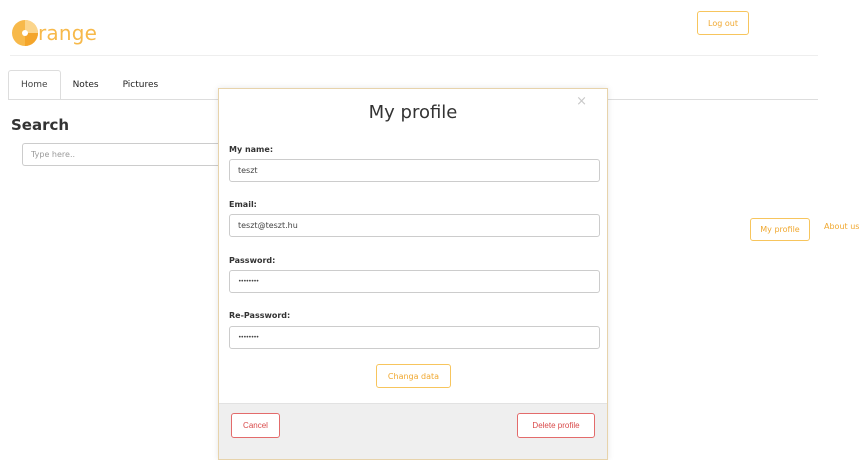 The height and width of the screenshot is (460, 864). What do you see at coordinates (243, 204) in the screenshot?
I see `email-label: Email:` at bounding box center [243, 204].